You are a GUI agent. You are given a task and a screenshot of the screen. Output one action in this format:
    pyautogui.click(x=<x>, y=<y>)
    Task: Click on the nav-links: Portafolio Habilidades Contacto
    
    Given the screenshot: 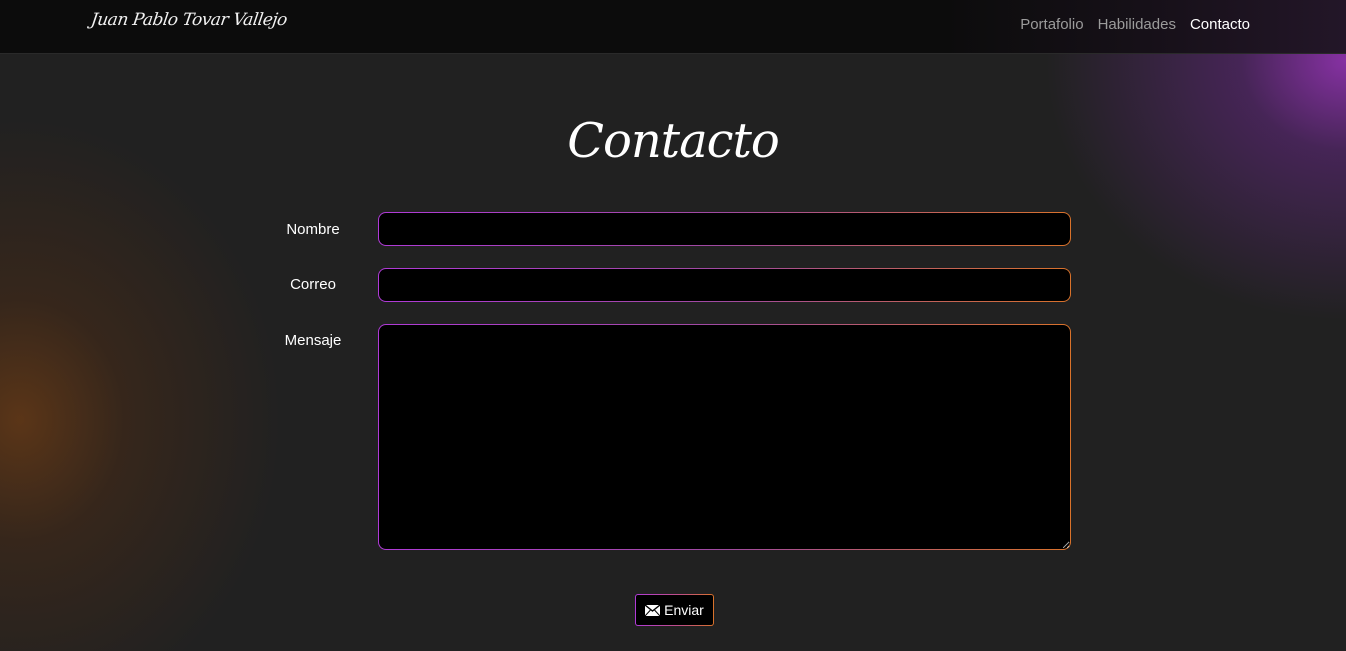 What is the action you would take?
    pyautogui.click(x=1135, y=24)
    